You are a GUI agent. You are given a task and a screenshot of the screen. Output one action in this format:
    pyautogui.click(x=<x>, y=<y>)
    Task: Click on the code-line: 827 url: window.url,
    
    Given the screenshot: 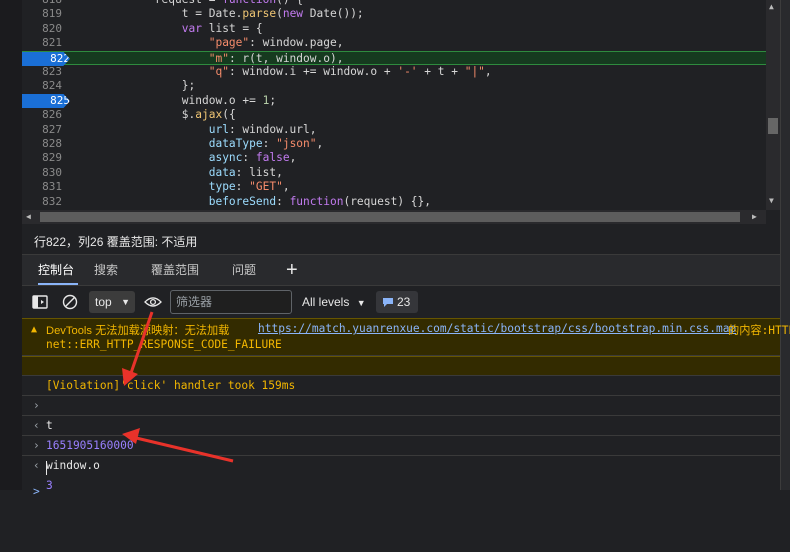 What is the action you would take?
    pyautogui.click(x=394, y=130)
    